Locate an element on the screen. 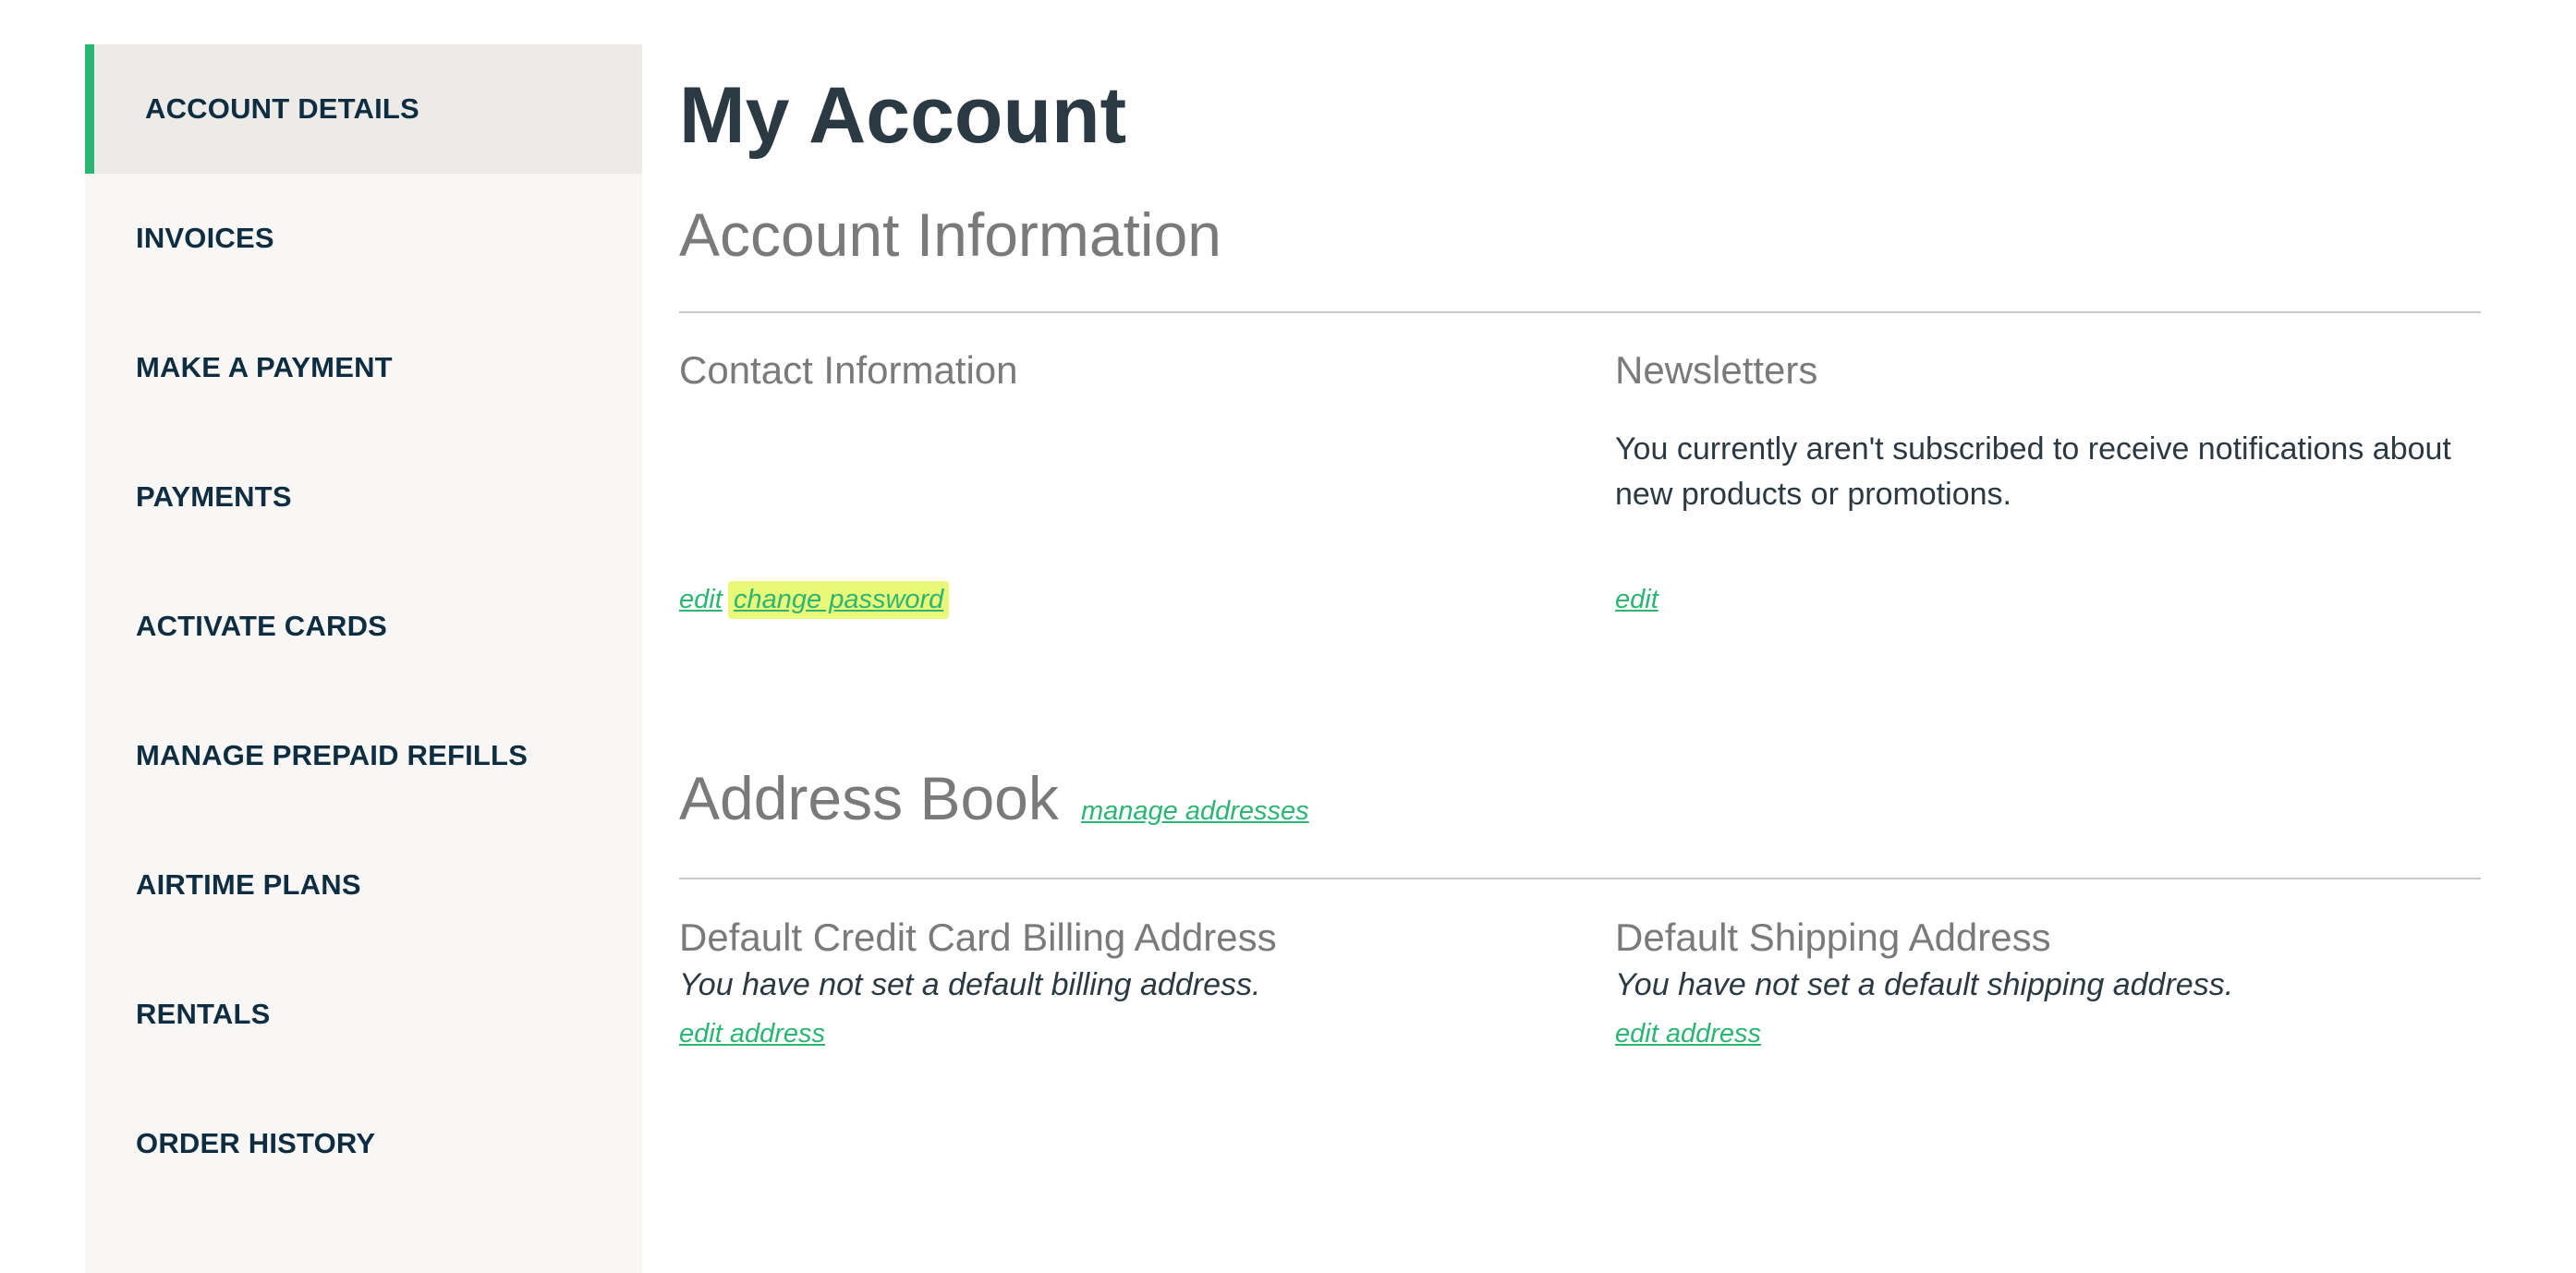  account-information-heading: Account Information is located at coordinates (950, 234).